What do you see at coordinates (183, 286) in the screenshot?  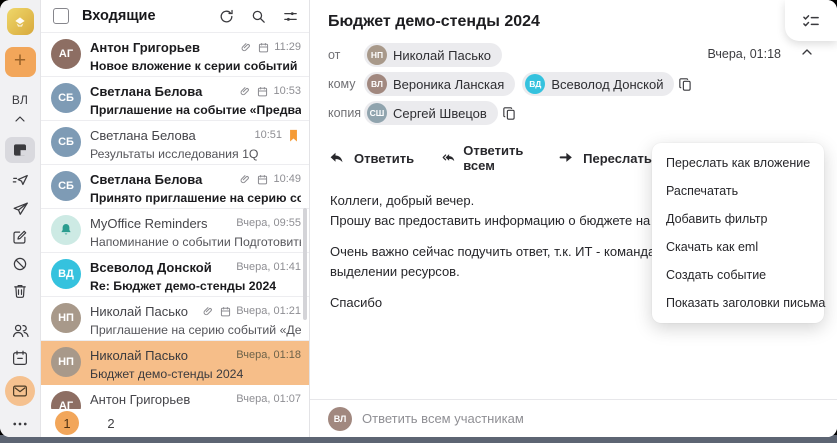 I see `message-preview: Re: Бюджет демо-стенды 2024` at bounding box center [183, 286].